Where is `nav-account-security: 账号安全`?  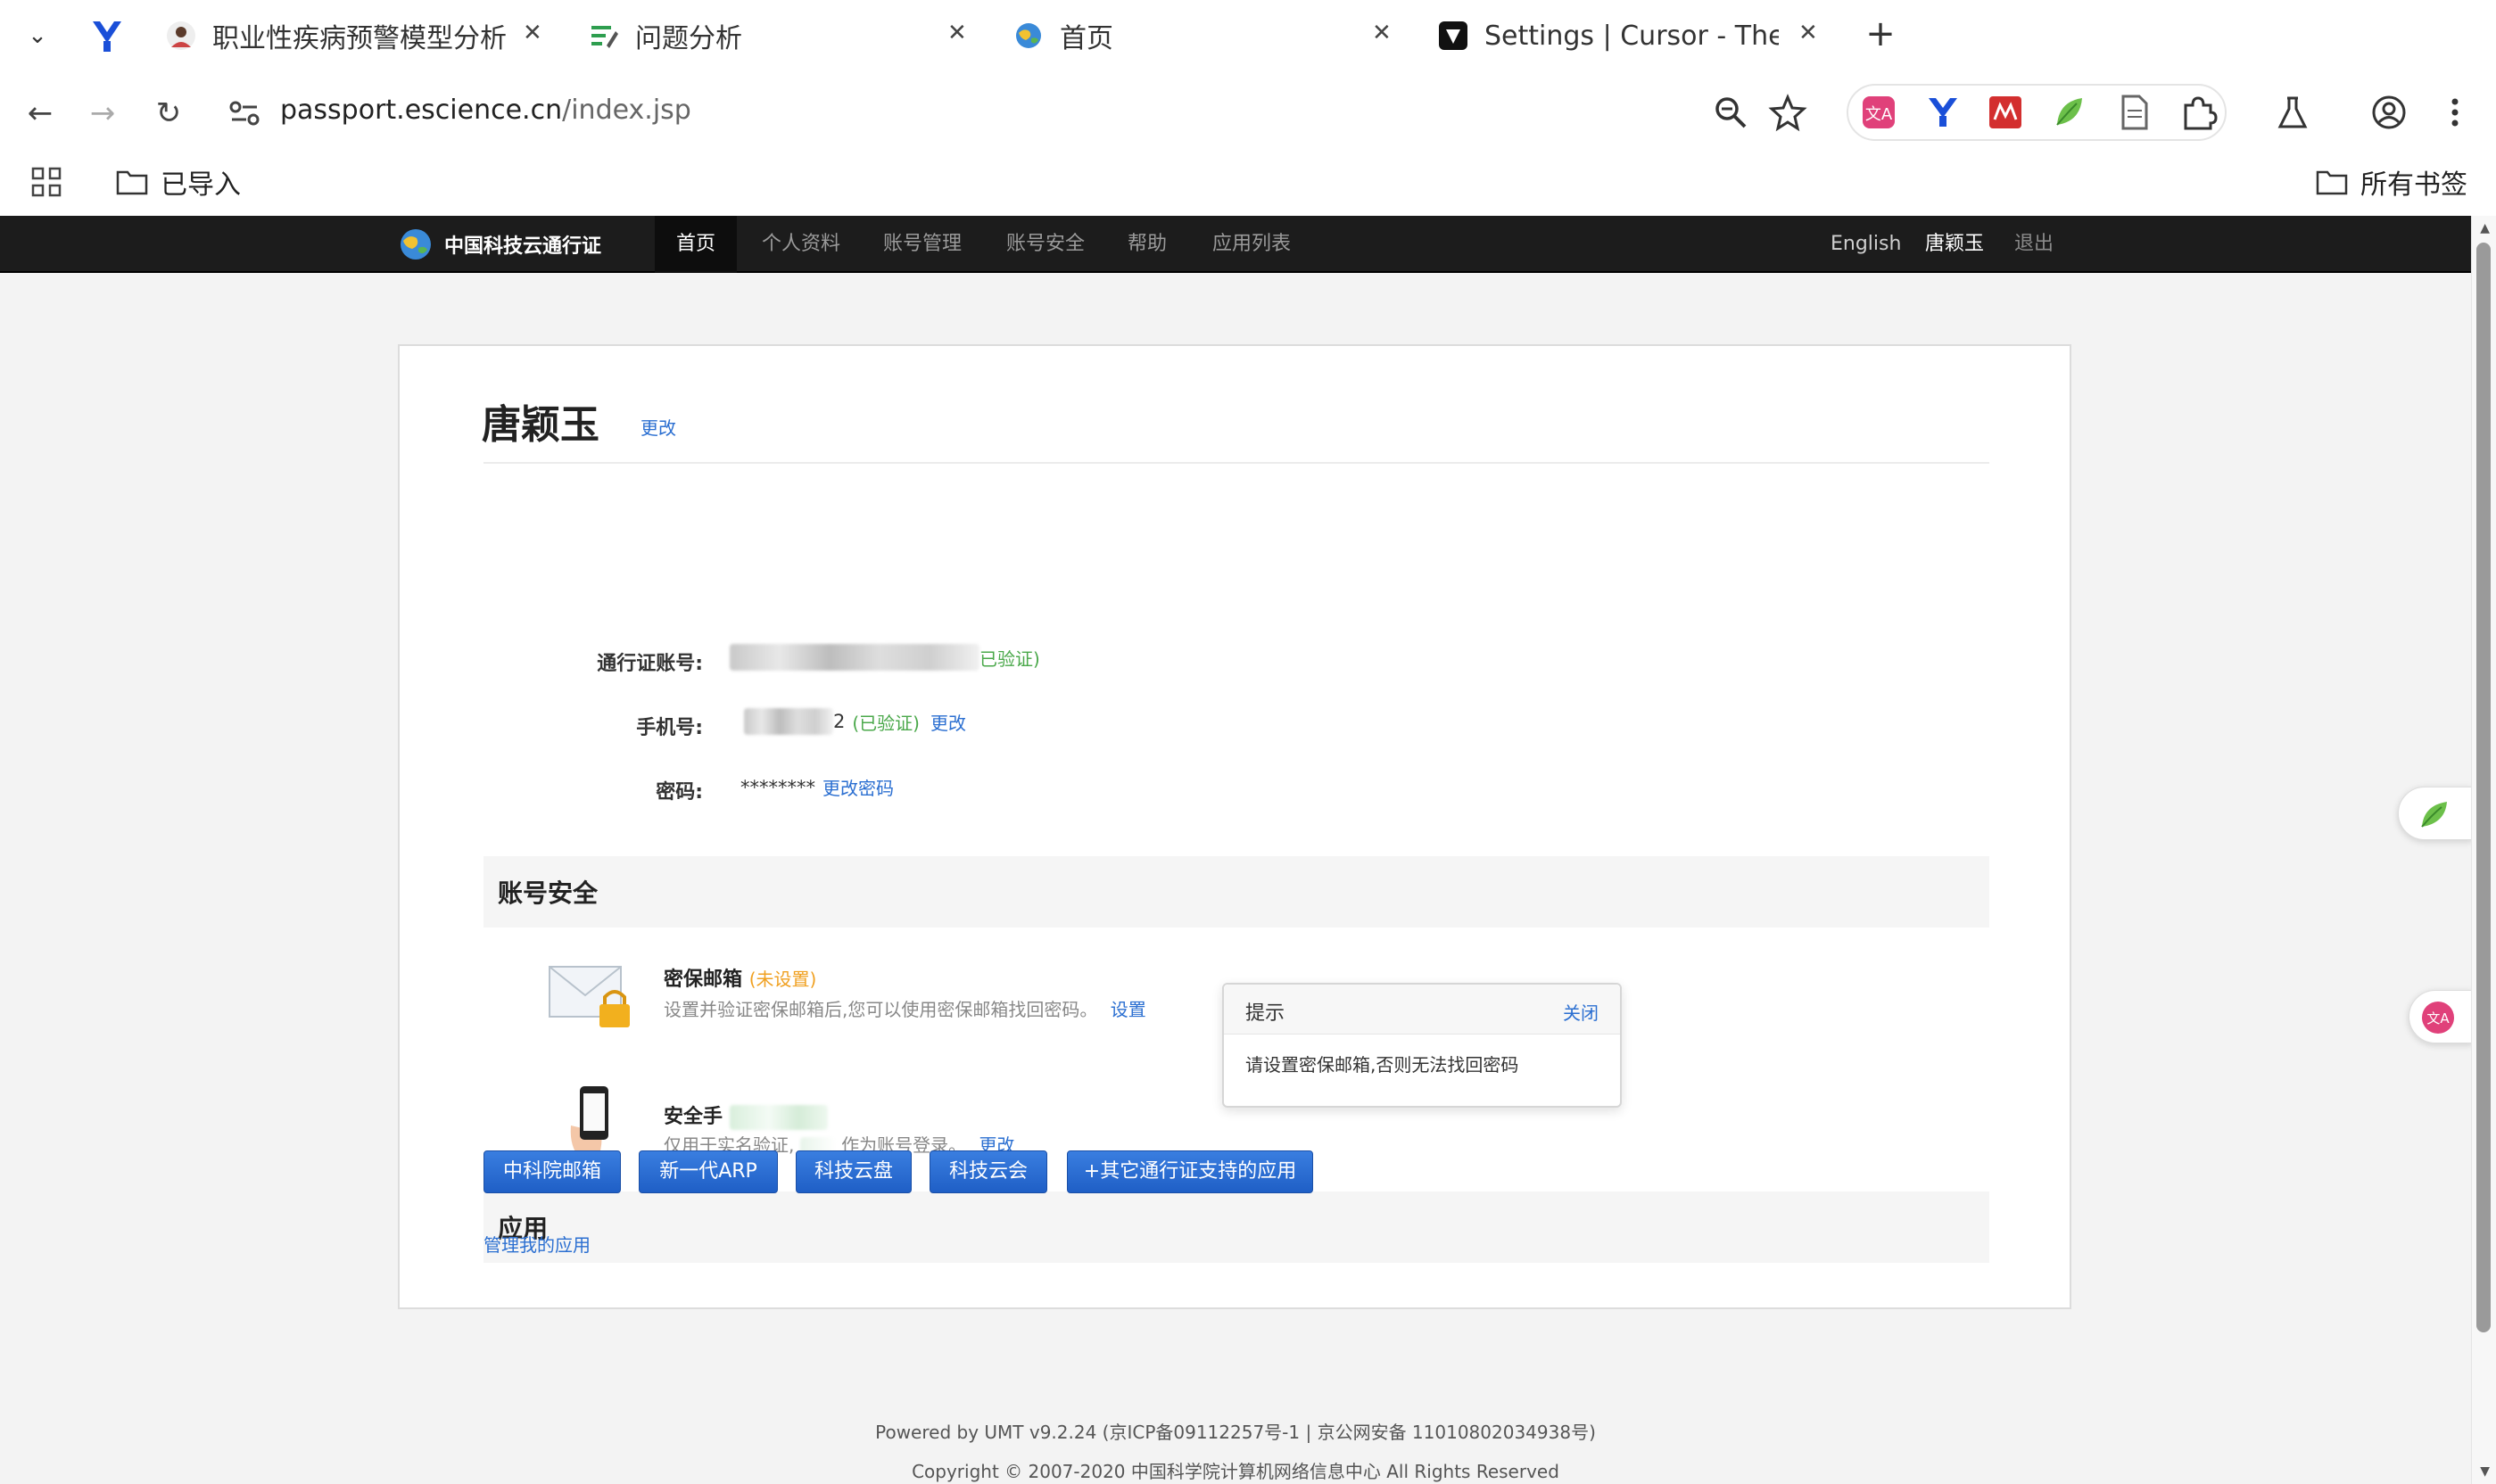
nav-account-security: 账号安全 is located at coordinates (1045, 245).